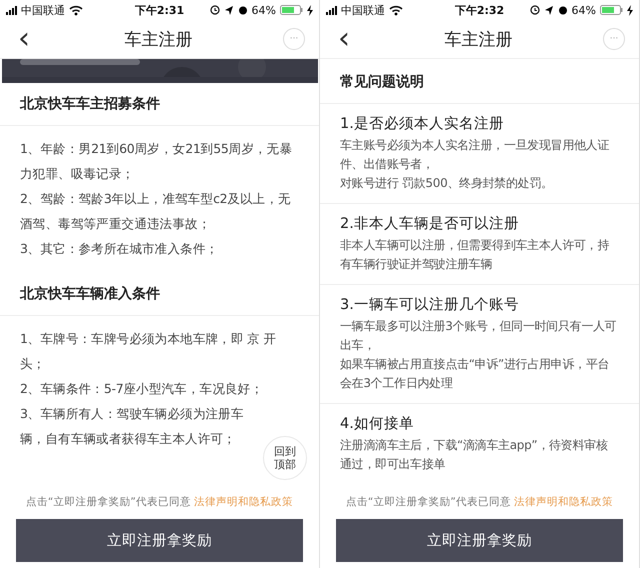 The height and width of the screenshot is (568, 640). I want to click on list-item: 1、年龄：男21到60周岁，女21到55周岁，无暴力犯罪、吸毒记录；, so click(157, 161).